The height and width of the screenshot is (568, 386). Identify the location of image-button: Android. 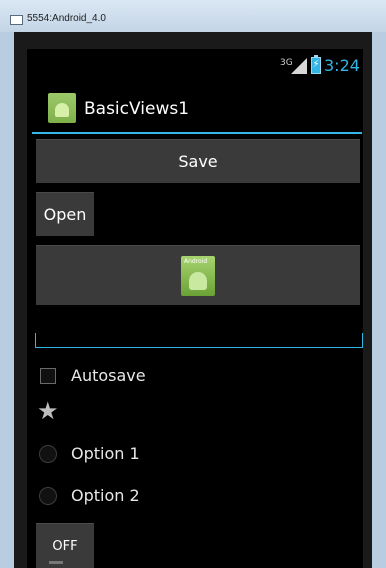
(198, 275).